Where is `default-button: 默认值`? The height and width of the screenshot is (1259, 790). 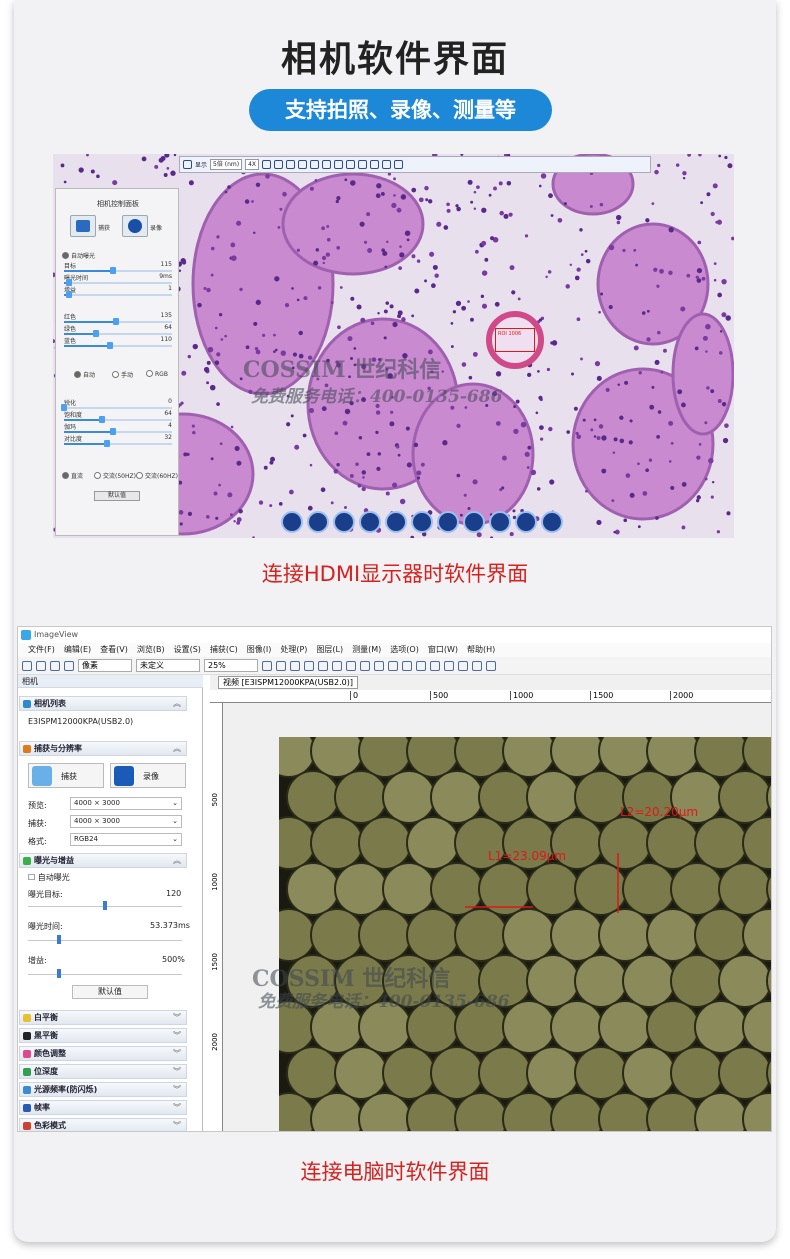 default-button: 默认值 is located at coordinates (117, 496).